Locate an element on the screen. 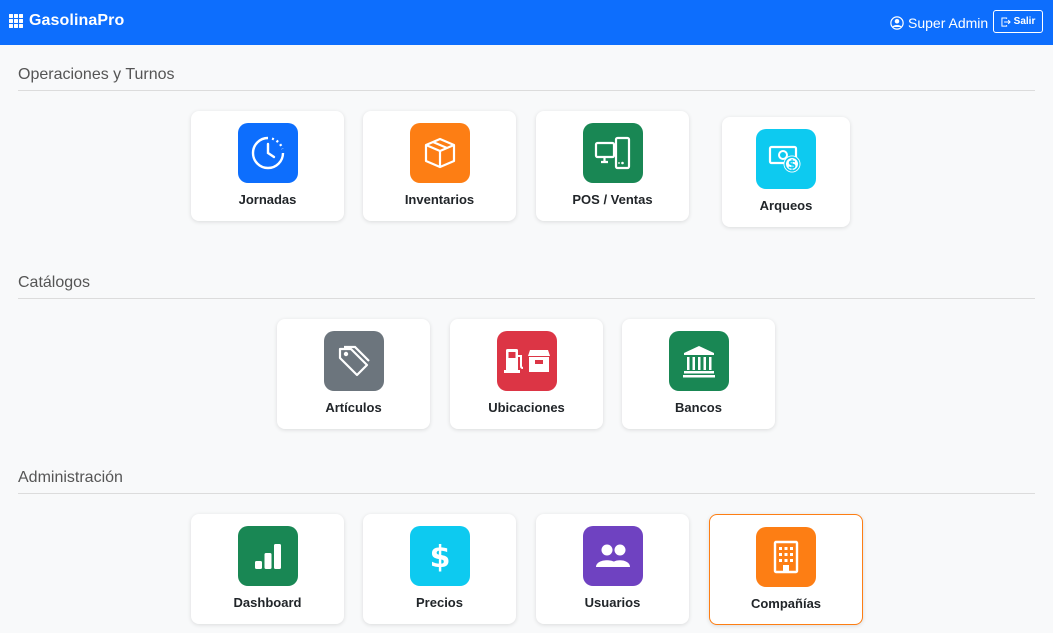 This screenshot has width=1053, height=633. pos-devices-icon is located at coordinates (612, 153).